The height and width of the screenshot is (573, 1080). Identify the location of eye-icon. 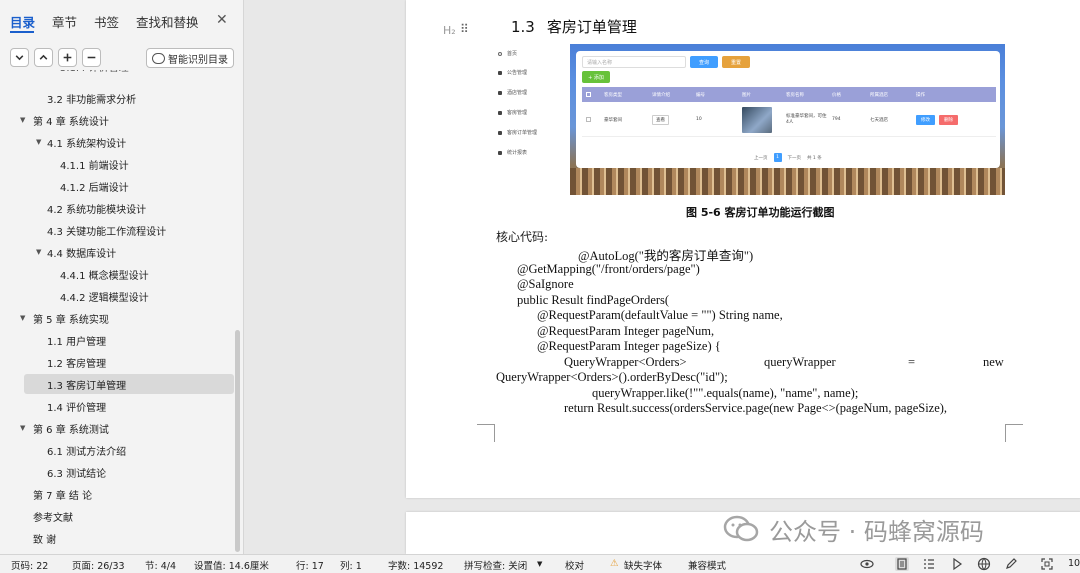
(867, 564).